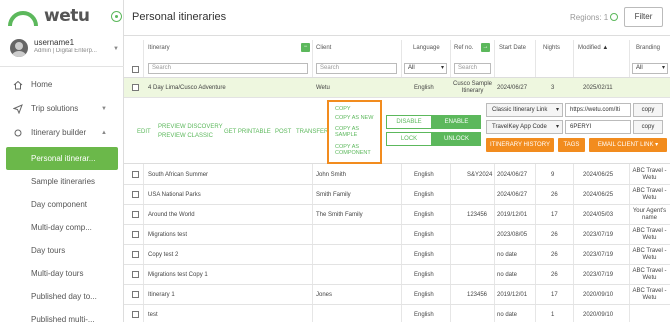 This screenshot has height=322, width=670. I want to click on branding-filter-select: All, so click(650, 68).